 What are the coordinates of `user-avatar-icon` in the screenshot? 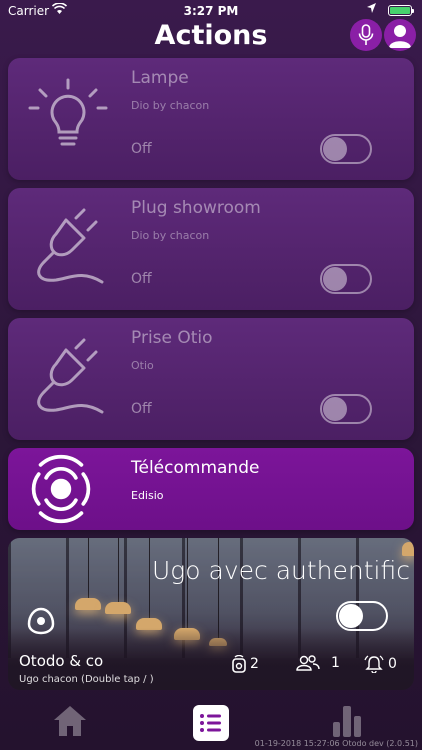 It's located at (400, 36).